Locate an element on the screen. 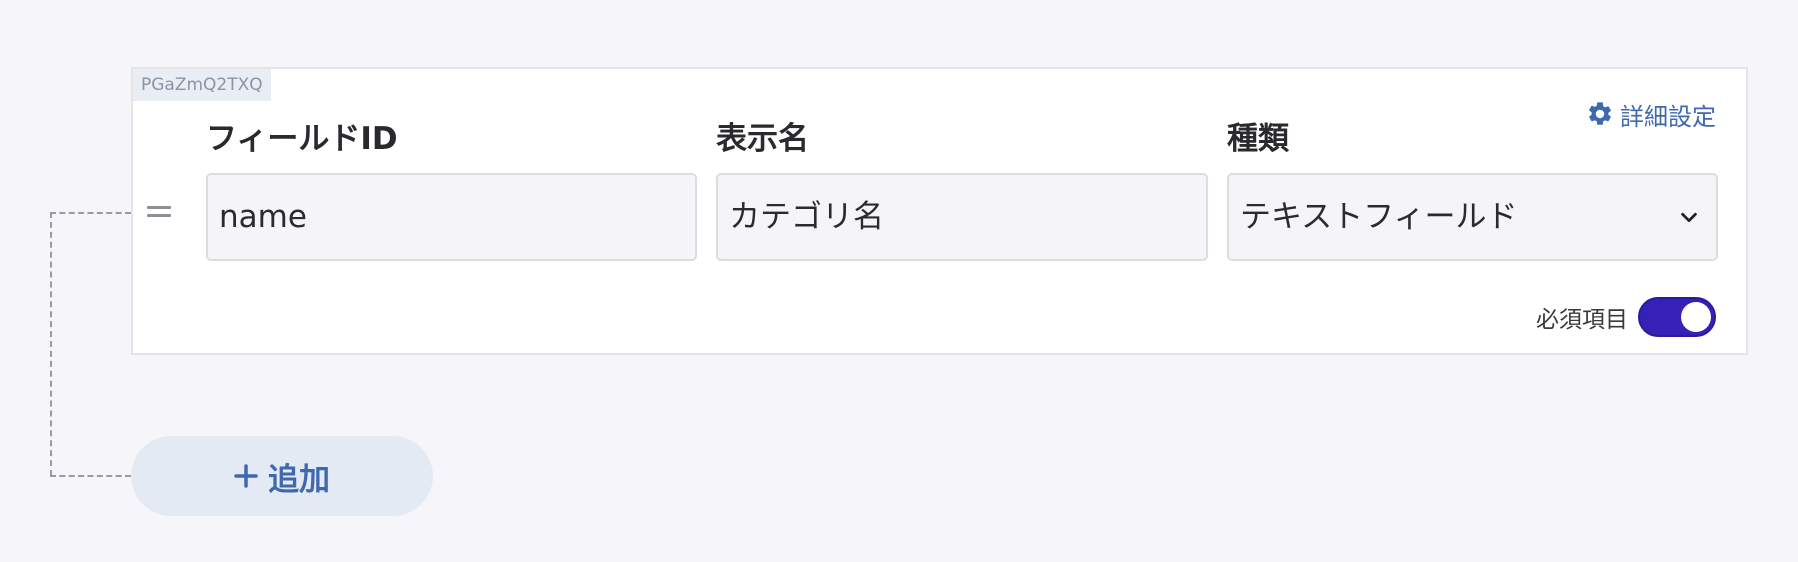  add-field-button: 追加 is located at coordinates (282, 476).